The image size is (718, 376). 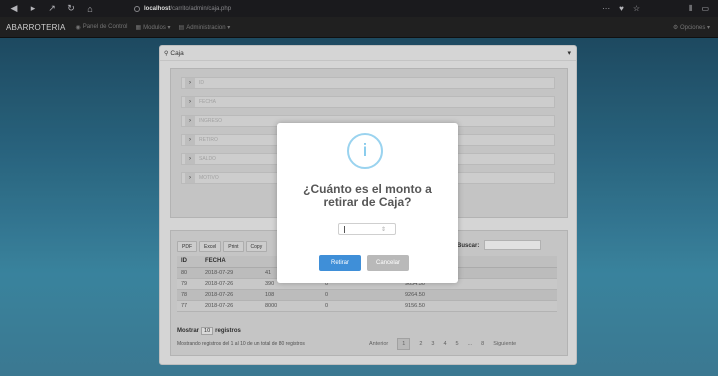 I want to click on amount-input: ⇕, so click(x=367, y=229).